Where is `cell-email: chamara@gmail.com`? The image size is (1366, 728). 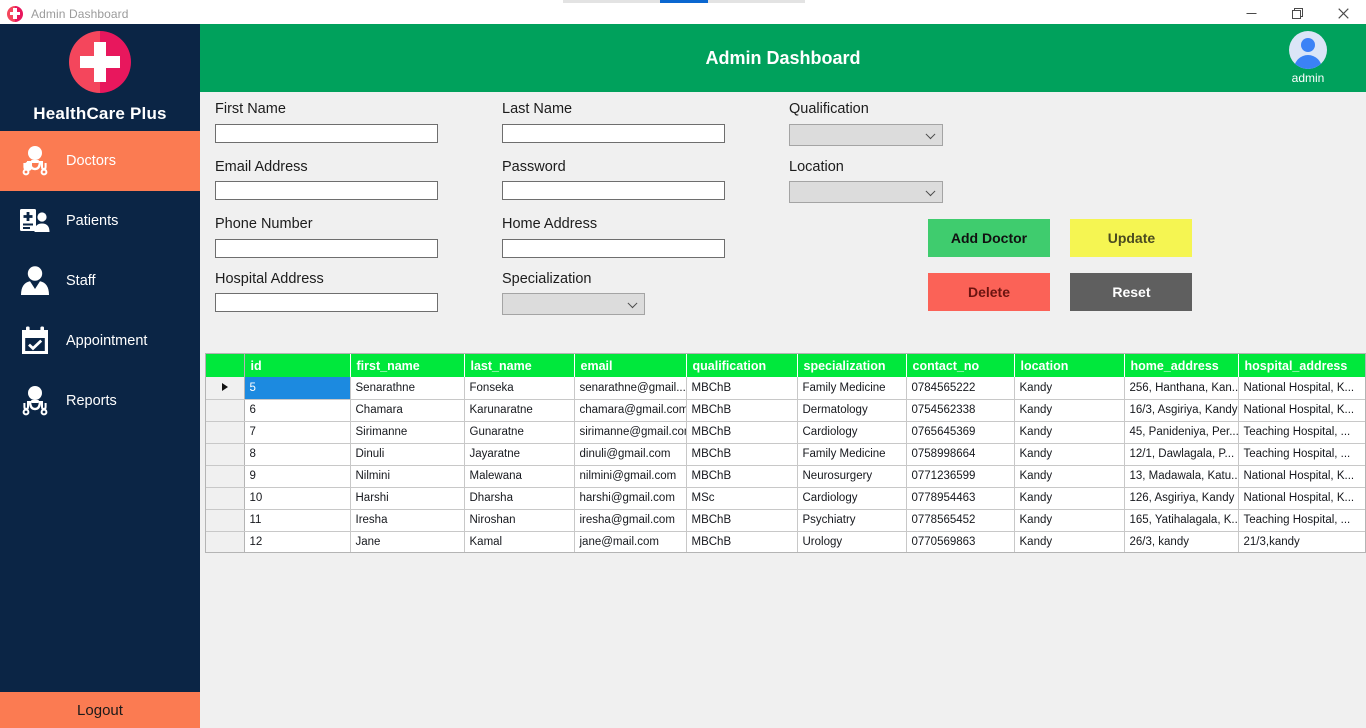
cell-email: chamara@gmail.com is located at coordinates (630, 410).